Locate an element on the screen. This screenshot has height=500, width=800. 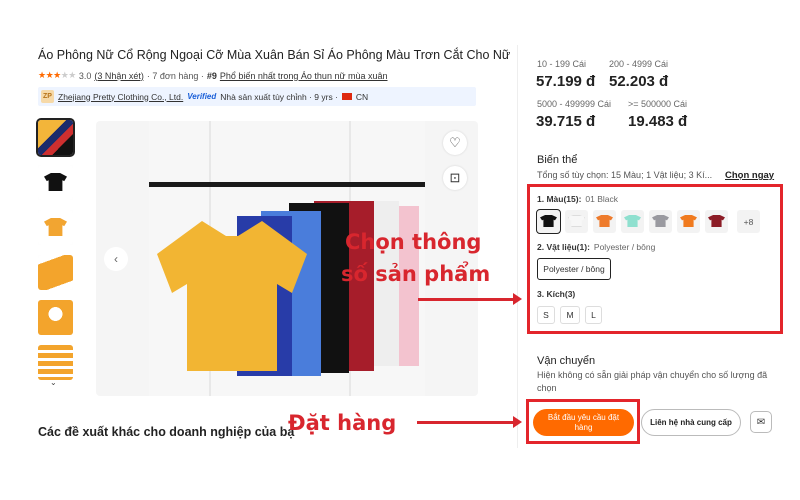
supplier-name-link: Zhejiang Pretty Clothing Co., Ltd. is located at coordinates (120, 97).